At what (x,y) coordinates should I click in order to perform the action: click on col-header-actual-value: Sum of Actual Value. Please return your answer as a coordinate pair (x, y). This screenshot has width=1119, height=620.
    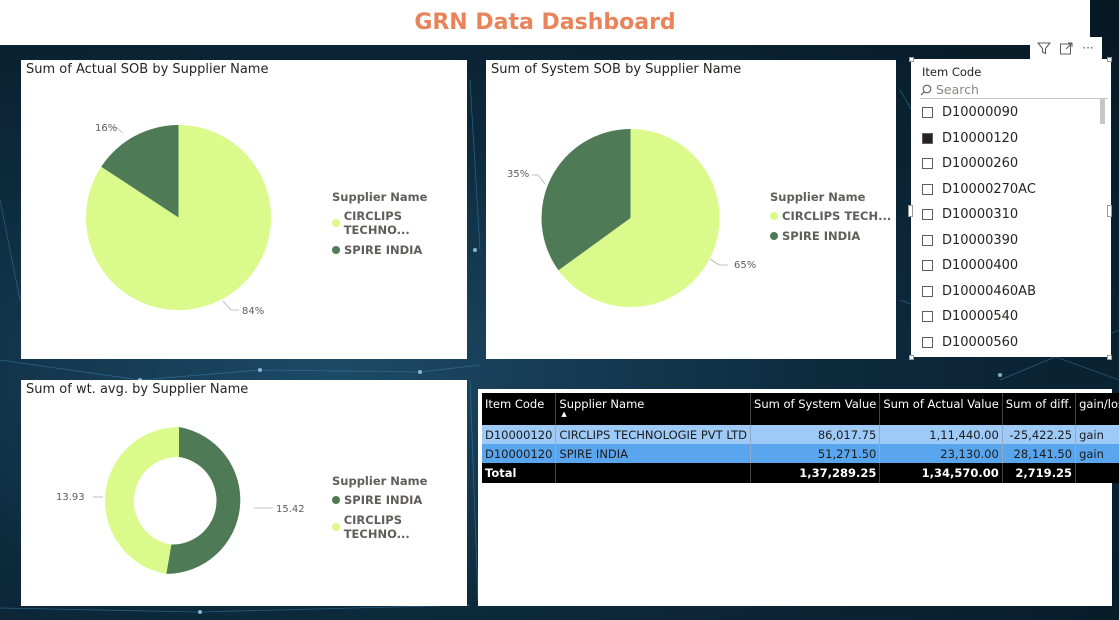
    Looking at the image, I should click on (941, 409).